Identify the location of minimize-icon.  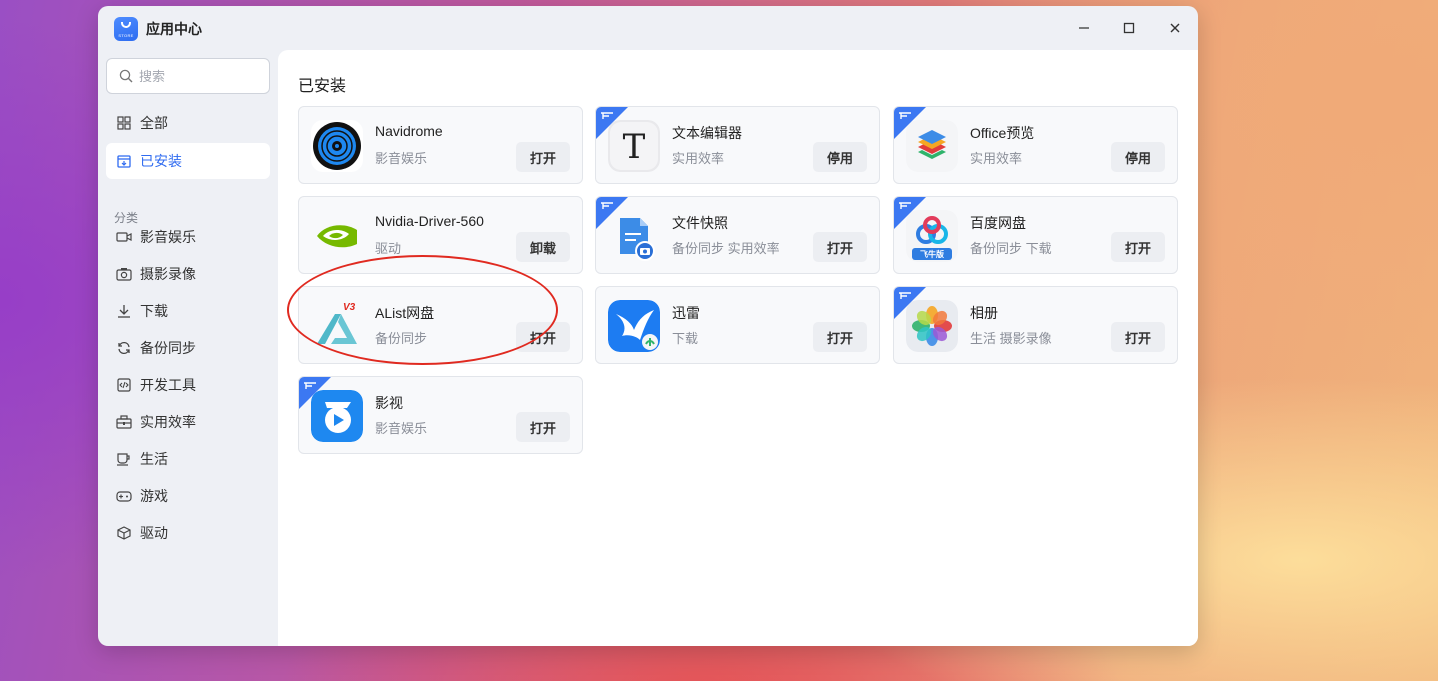
(1084, 28).